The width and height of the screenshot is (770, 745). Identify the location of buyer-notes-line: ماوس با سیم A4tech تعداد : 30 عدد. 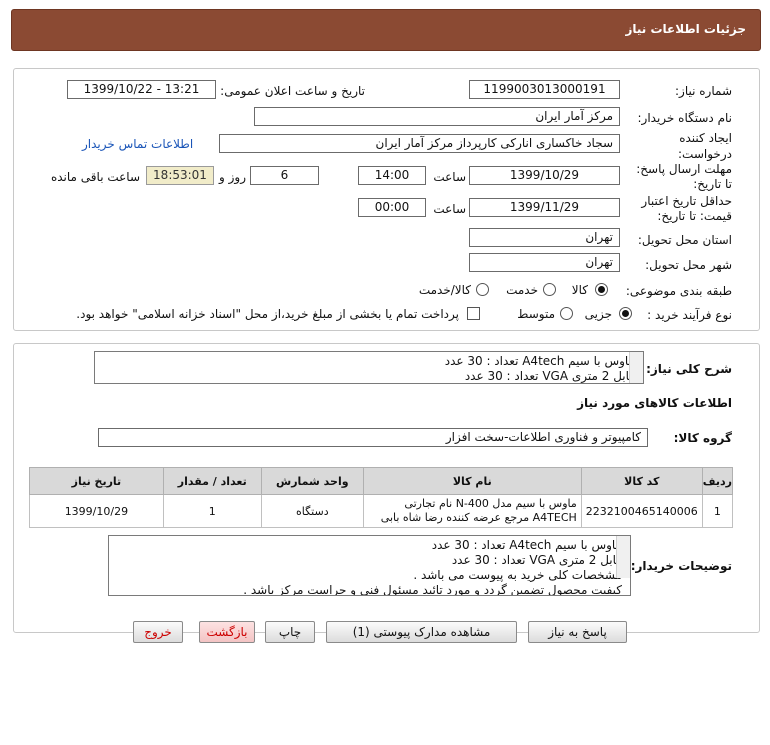
(526, 545).